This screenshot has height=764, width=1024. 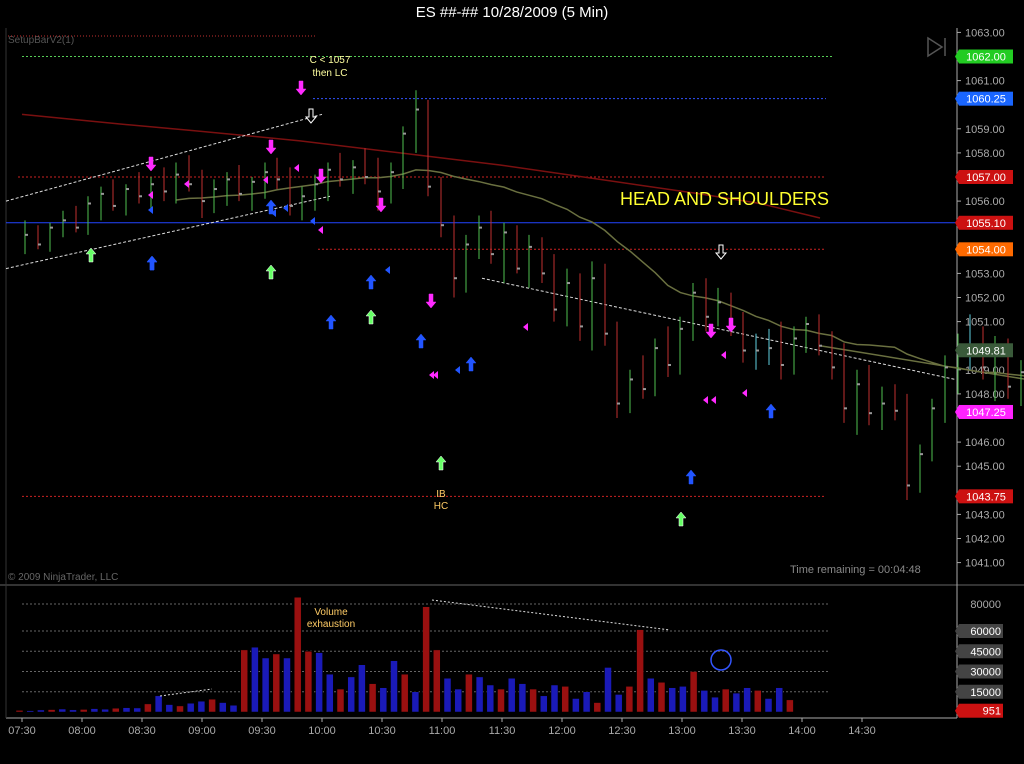 What do you see at coordinates (441, 494) in the screenshot?
I see `annotation-ib: IB` at bounding box center [441, 494].